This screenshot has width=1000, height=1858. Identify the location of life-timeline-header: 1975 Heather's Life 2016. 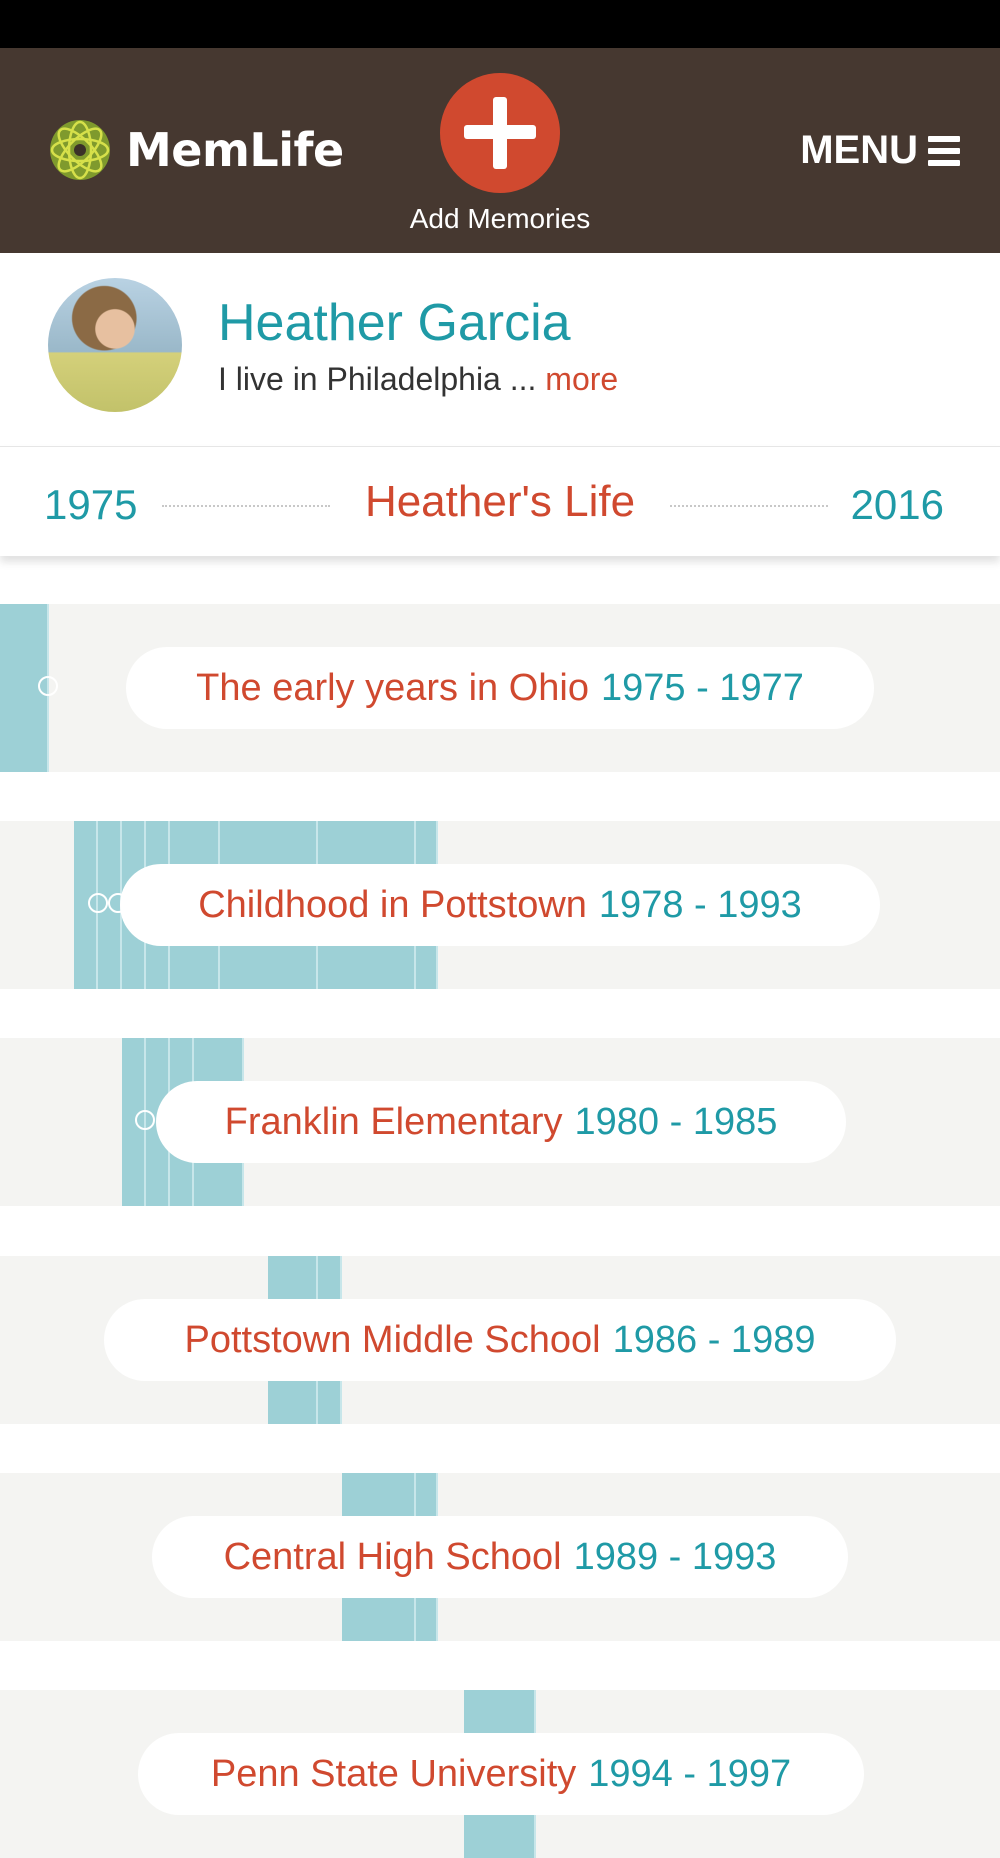
(500, 501).